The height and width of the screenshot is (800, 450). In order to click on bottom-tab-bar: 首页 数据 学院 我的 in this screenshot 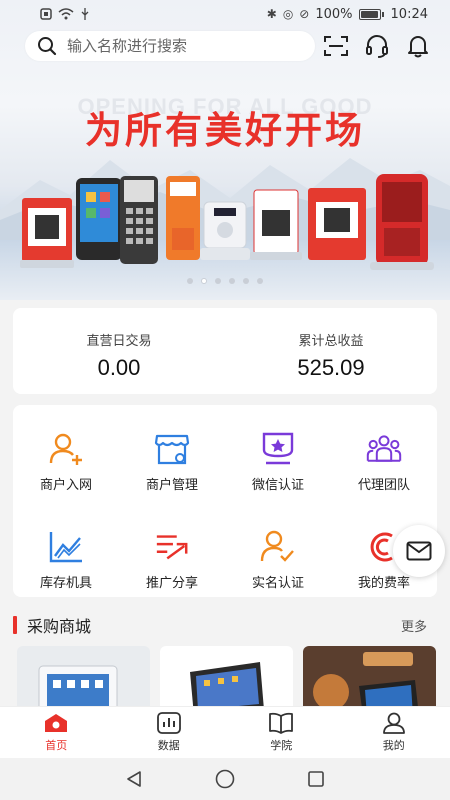, I will do `click(225, 732)`.